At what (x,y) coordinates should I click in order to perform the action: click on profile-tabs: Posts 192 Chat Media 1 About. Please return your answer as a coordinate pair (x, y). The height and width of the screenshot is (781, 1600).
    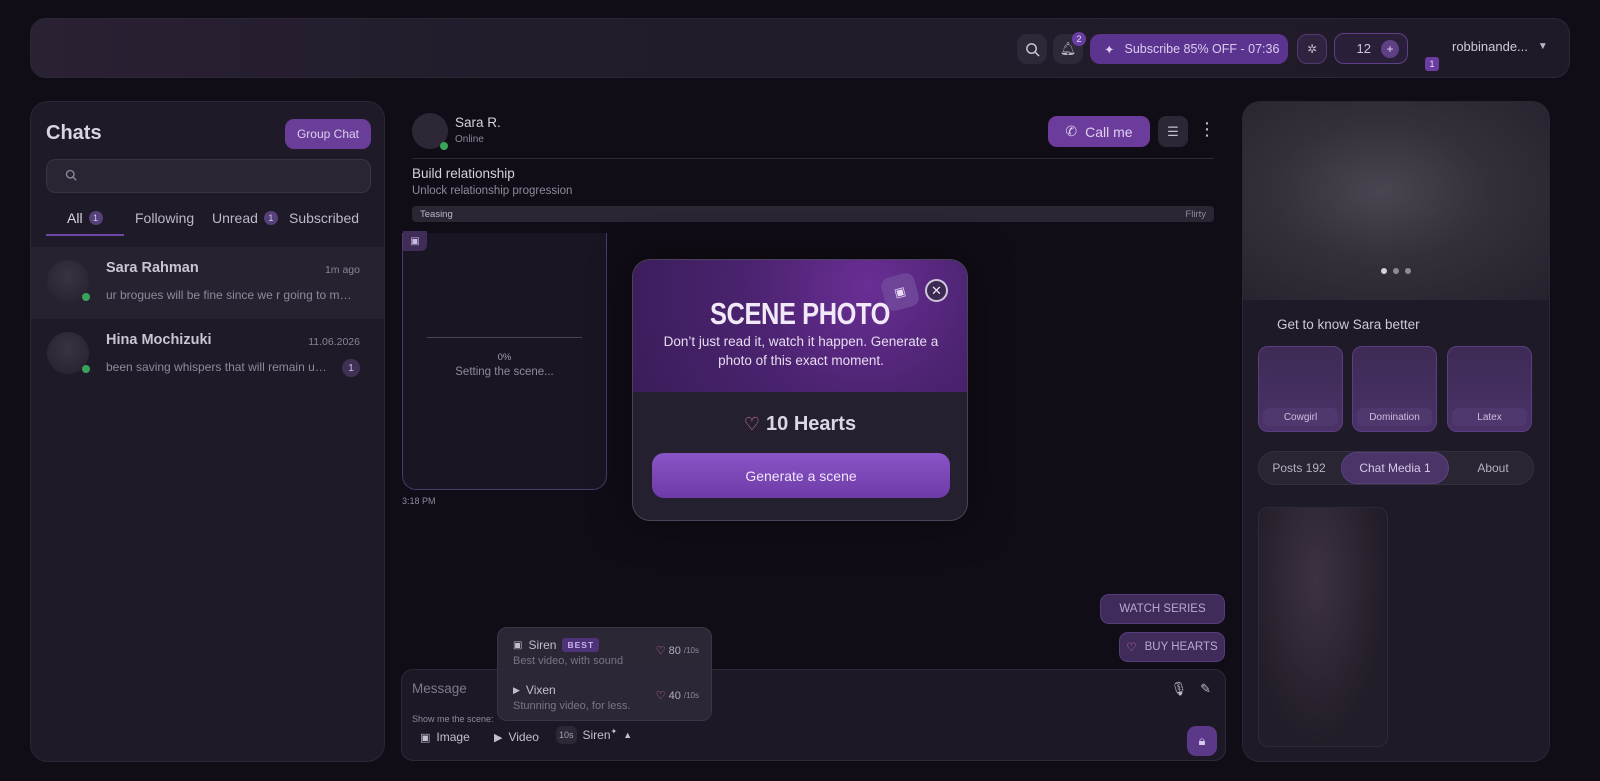
    Looking at the image, I should click on (1396, 468).